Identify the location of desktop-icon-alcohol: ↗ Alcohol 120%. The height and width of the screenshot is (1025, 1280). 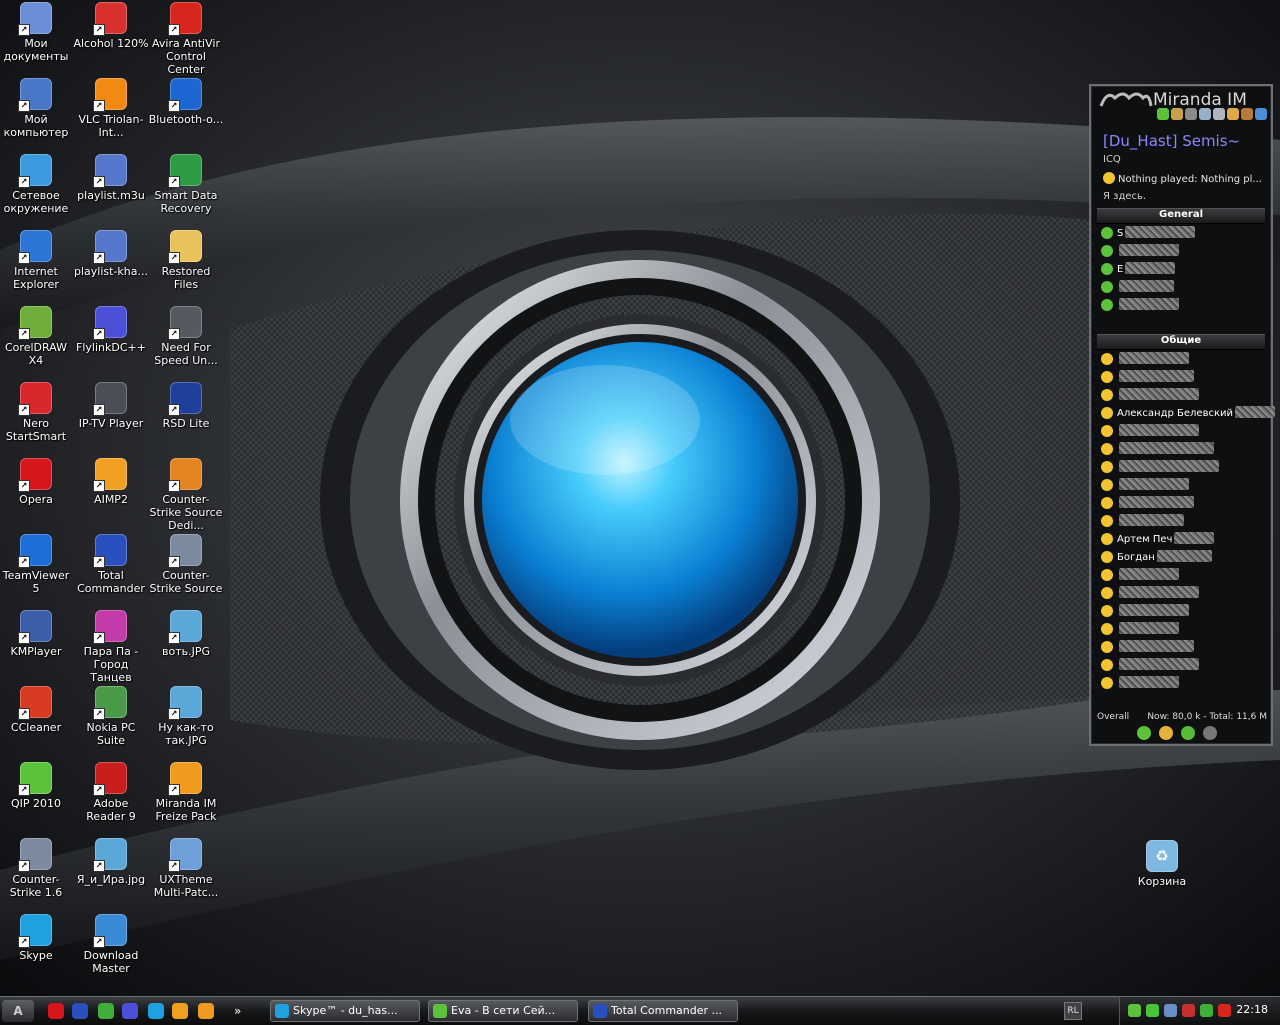
(111, 25).